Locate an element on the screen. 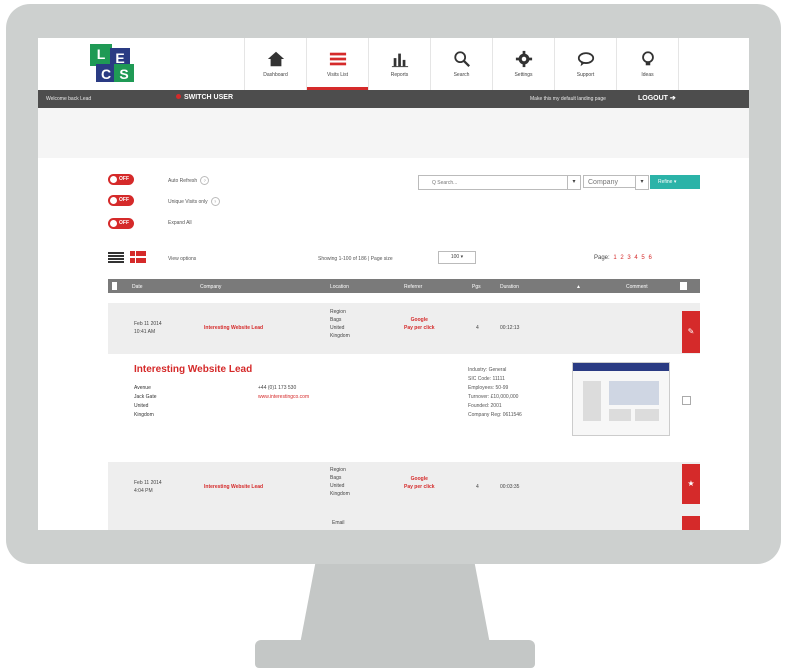 The image size is (787, 670). chat-bubble-icon is located at coordinates (585, 59).